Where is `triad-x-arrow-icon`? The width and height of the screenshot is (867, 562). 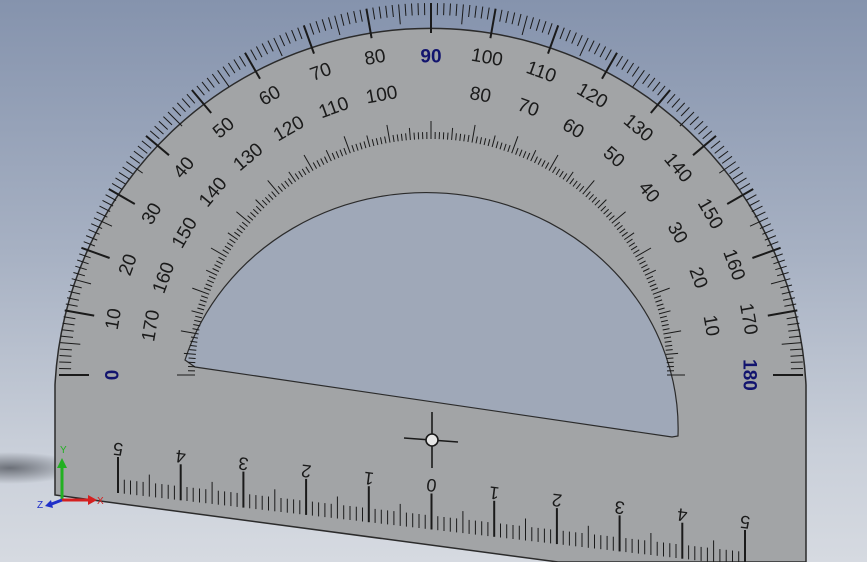 triad-x-arrow-icon is located at coordinates (92, 500).